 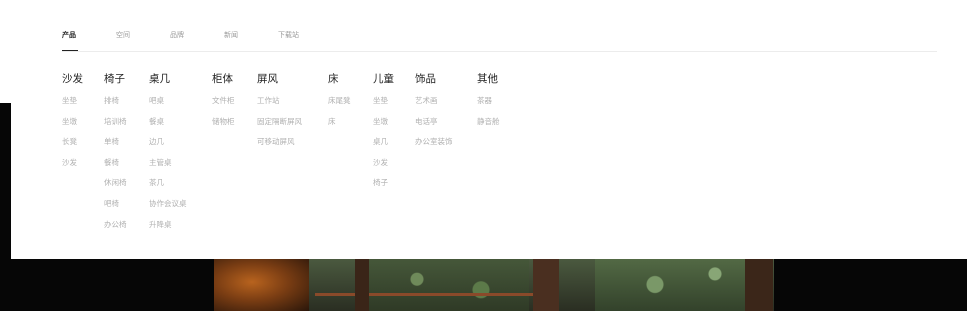 I want to click on menu-item: 办公椅, so click(x=126, y=225).